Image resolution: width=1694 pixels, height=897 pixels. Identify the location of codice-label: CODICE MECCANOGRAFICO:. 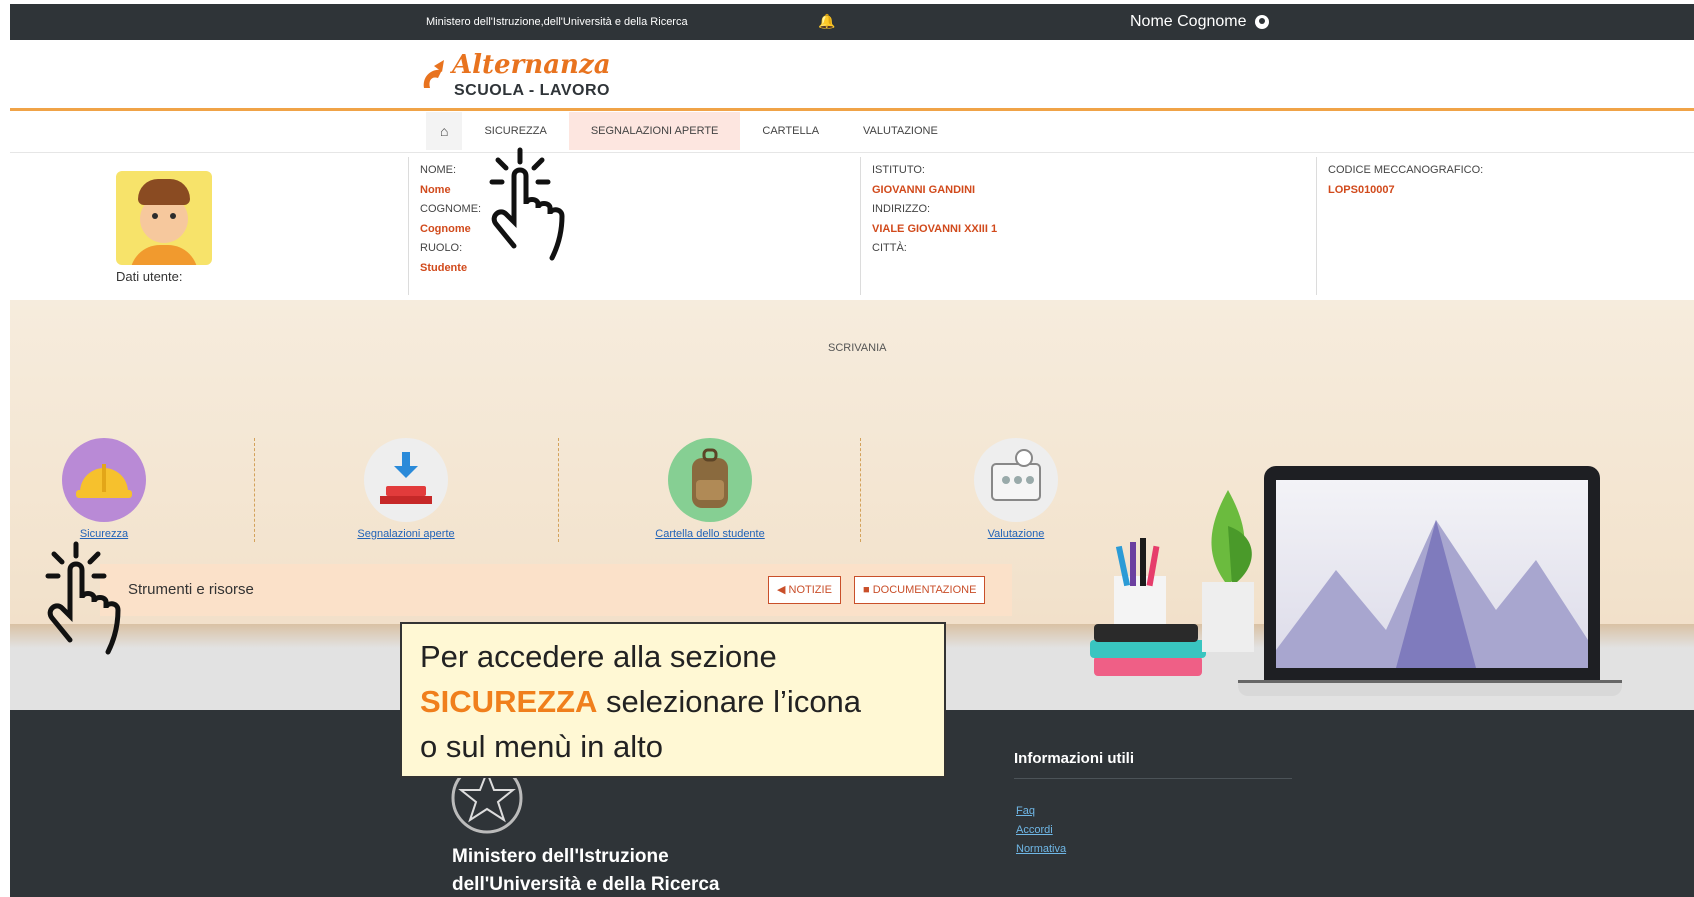
(1406, 170).